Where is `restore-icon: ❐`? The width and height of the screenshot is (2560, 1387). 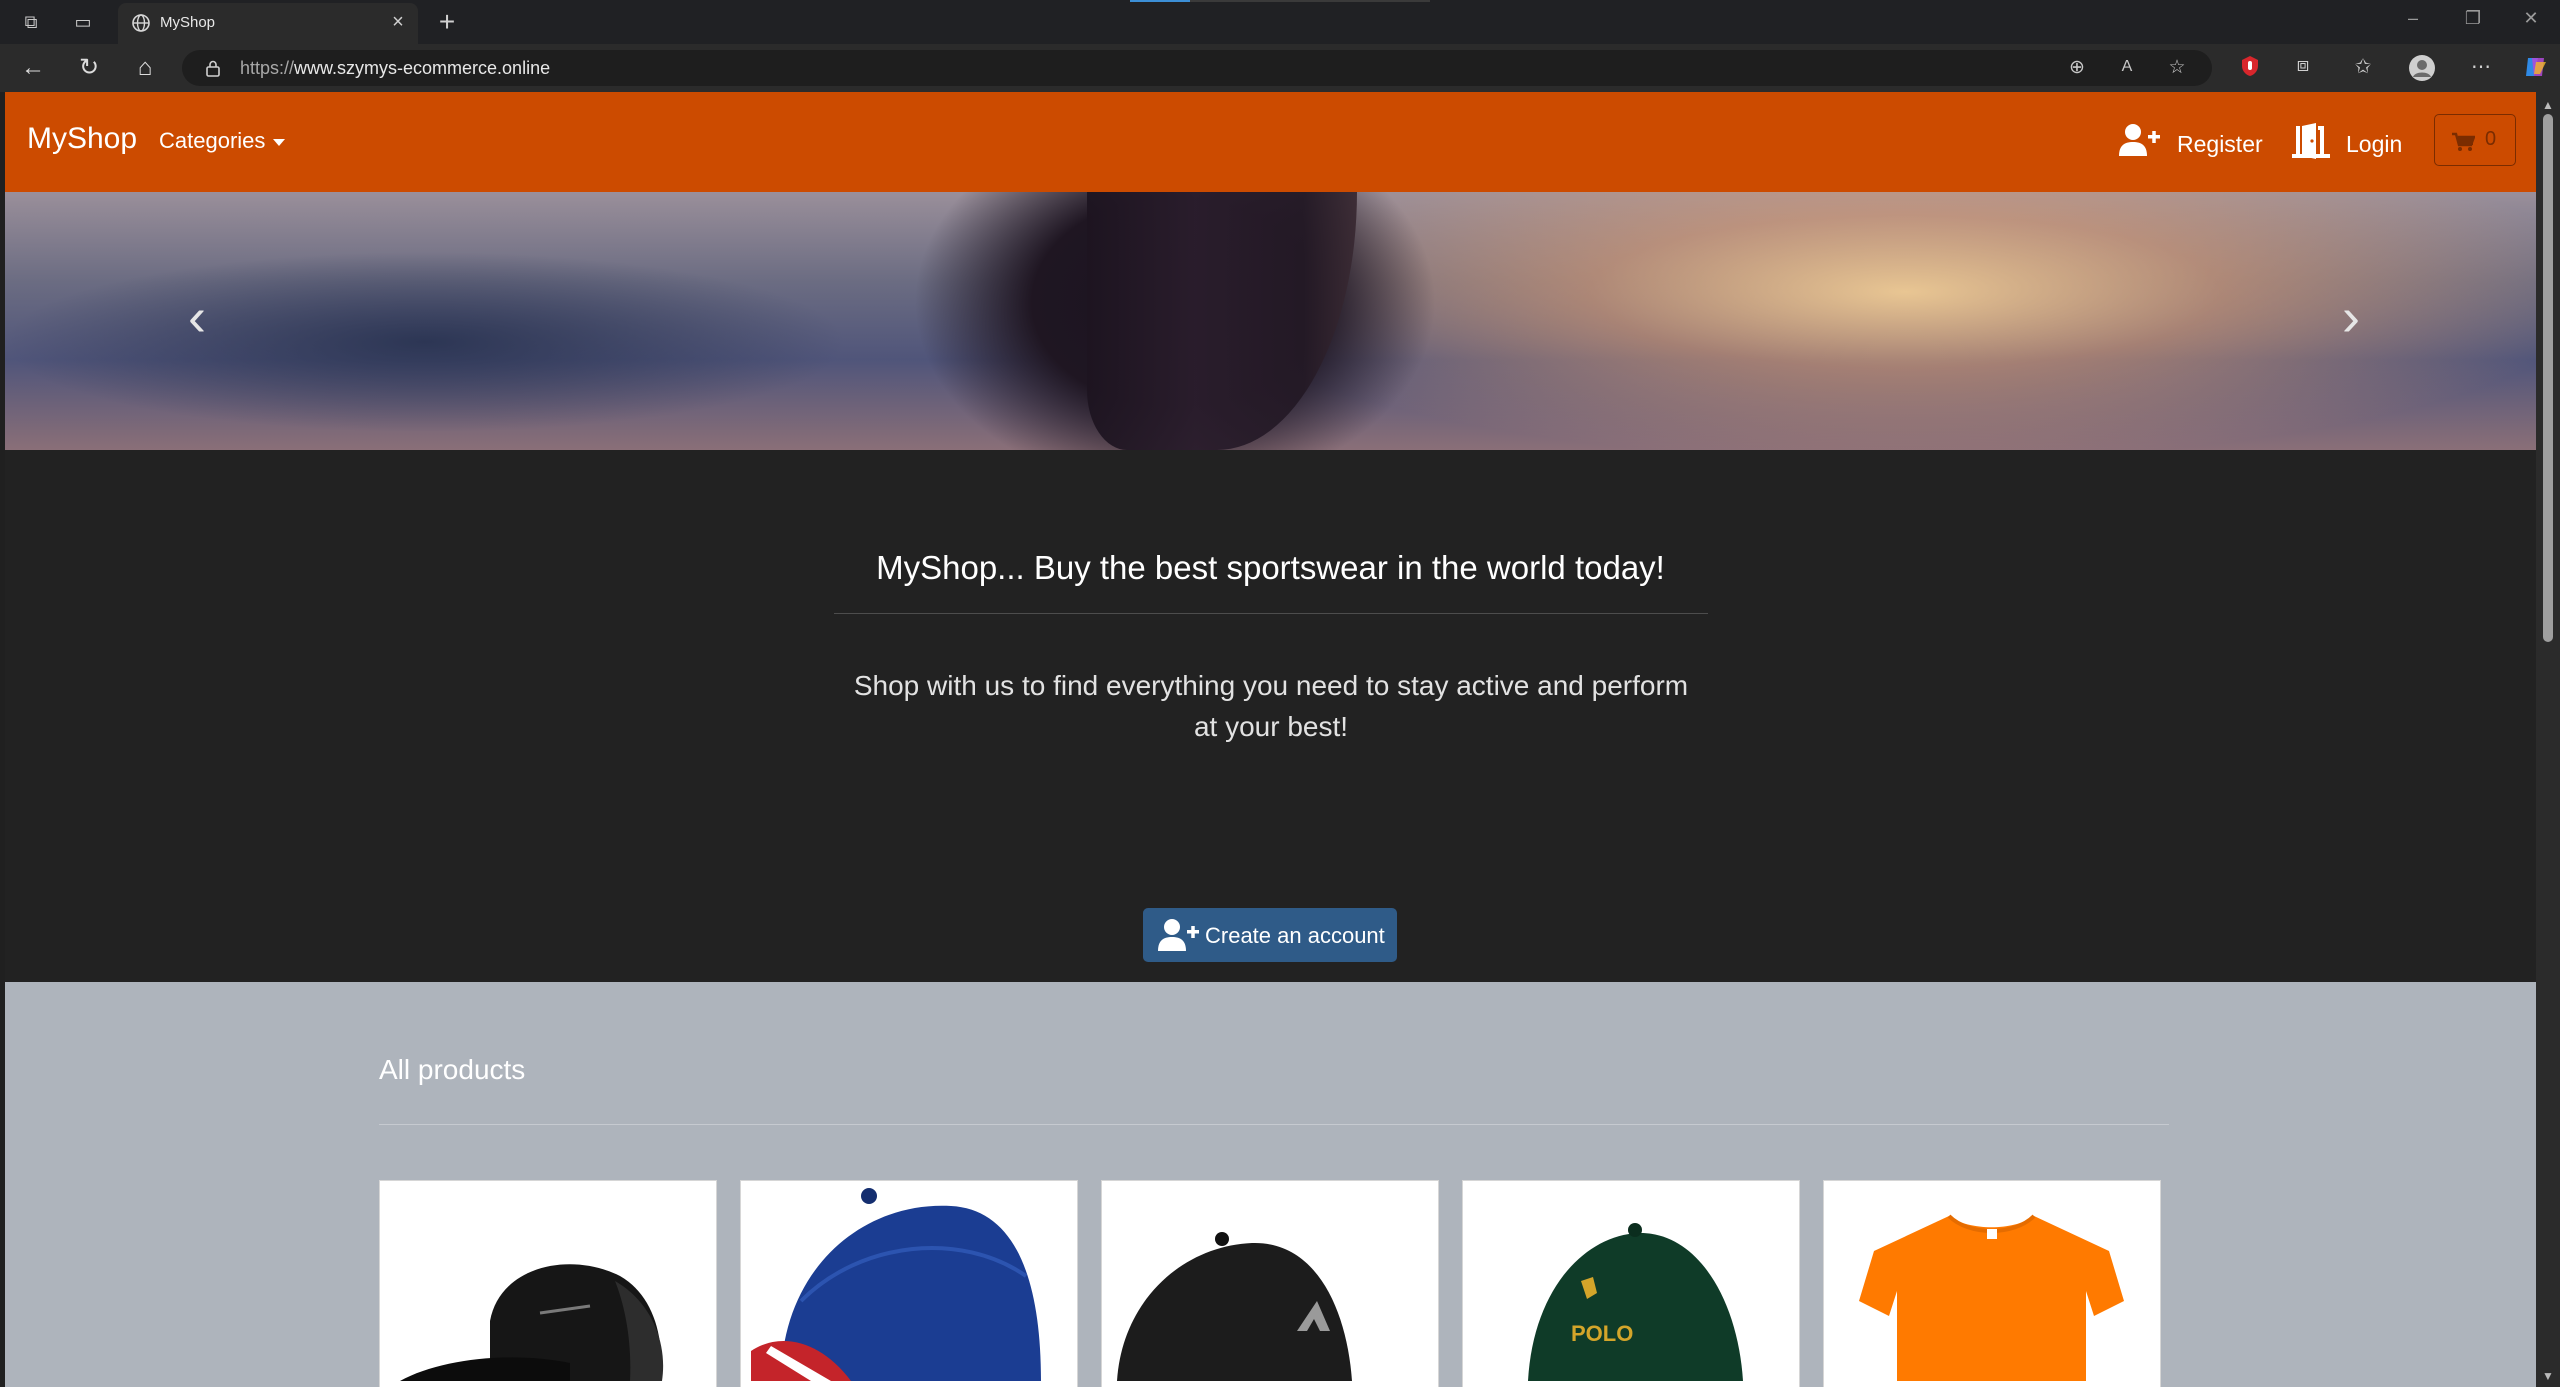 restore-icon: ❐ is located at coordinates (2473, 18).